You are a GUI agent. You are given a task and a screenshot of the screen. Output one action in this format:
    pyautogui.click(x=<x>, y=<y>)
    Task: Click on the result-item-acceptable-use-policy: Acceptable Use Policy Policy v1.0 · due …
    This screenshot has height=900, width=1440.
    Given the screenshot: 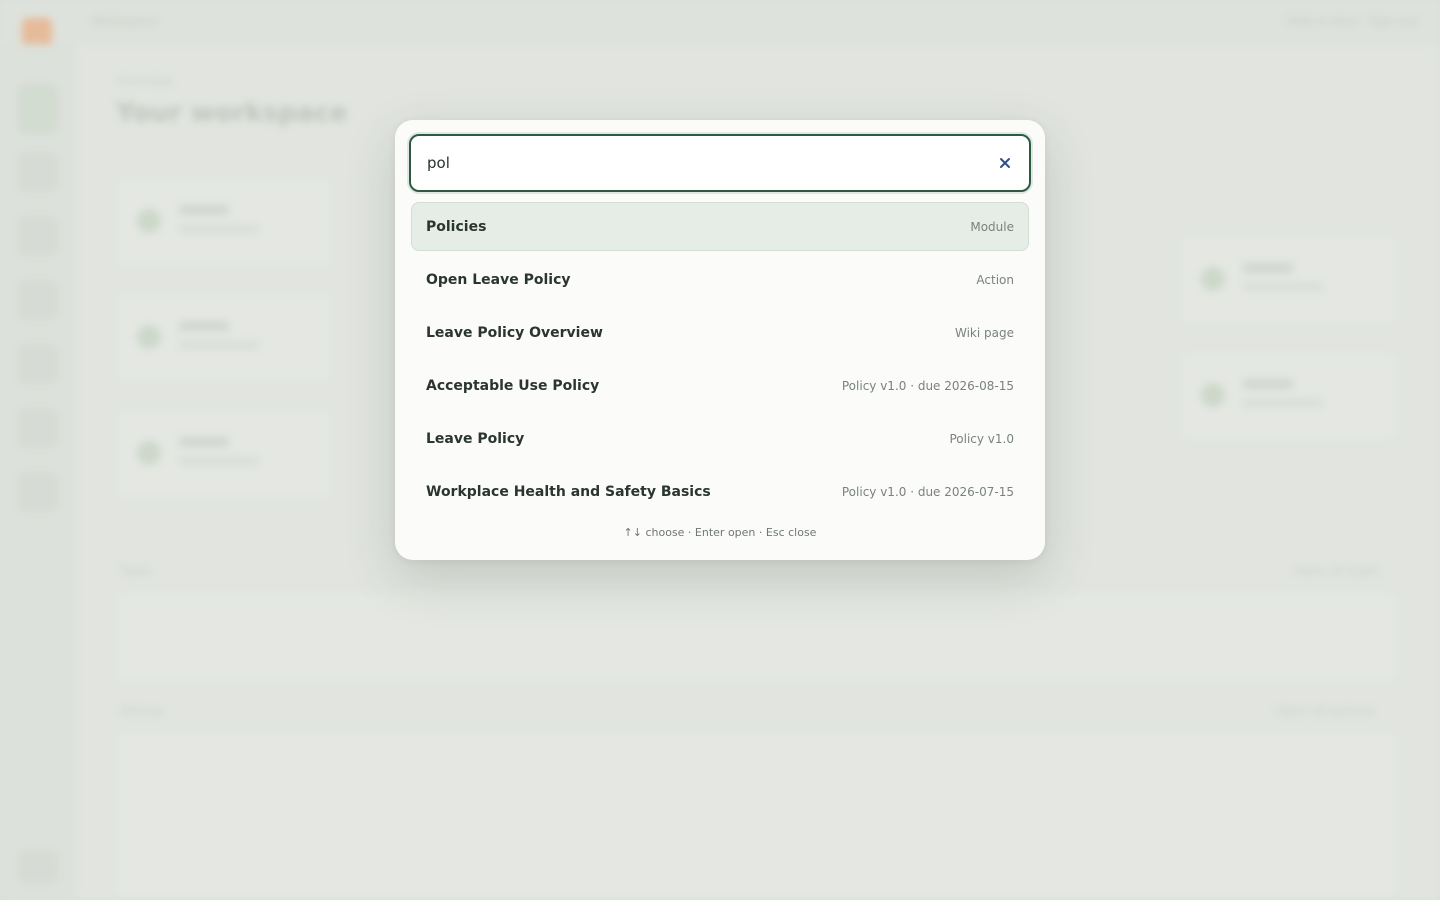 What is the action you would take?
    pyautogui.click(x=720, y=385)
    